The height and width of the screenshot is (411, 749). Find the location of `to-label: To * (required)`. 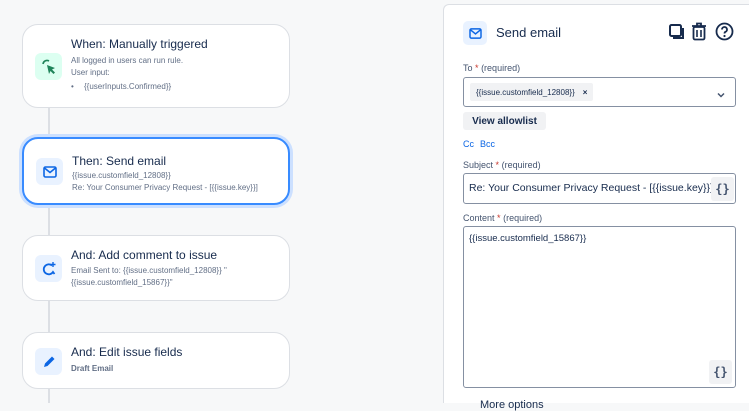

to-label: To * (required) is located at coordinates (492, 68).